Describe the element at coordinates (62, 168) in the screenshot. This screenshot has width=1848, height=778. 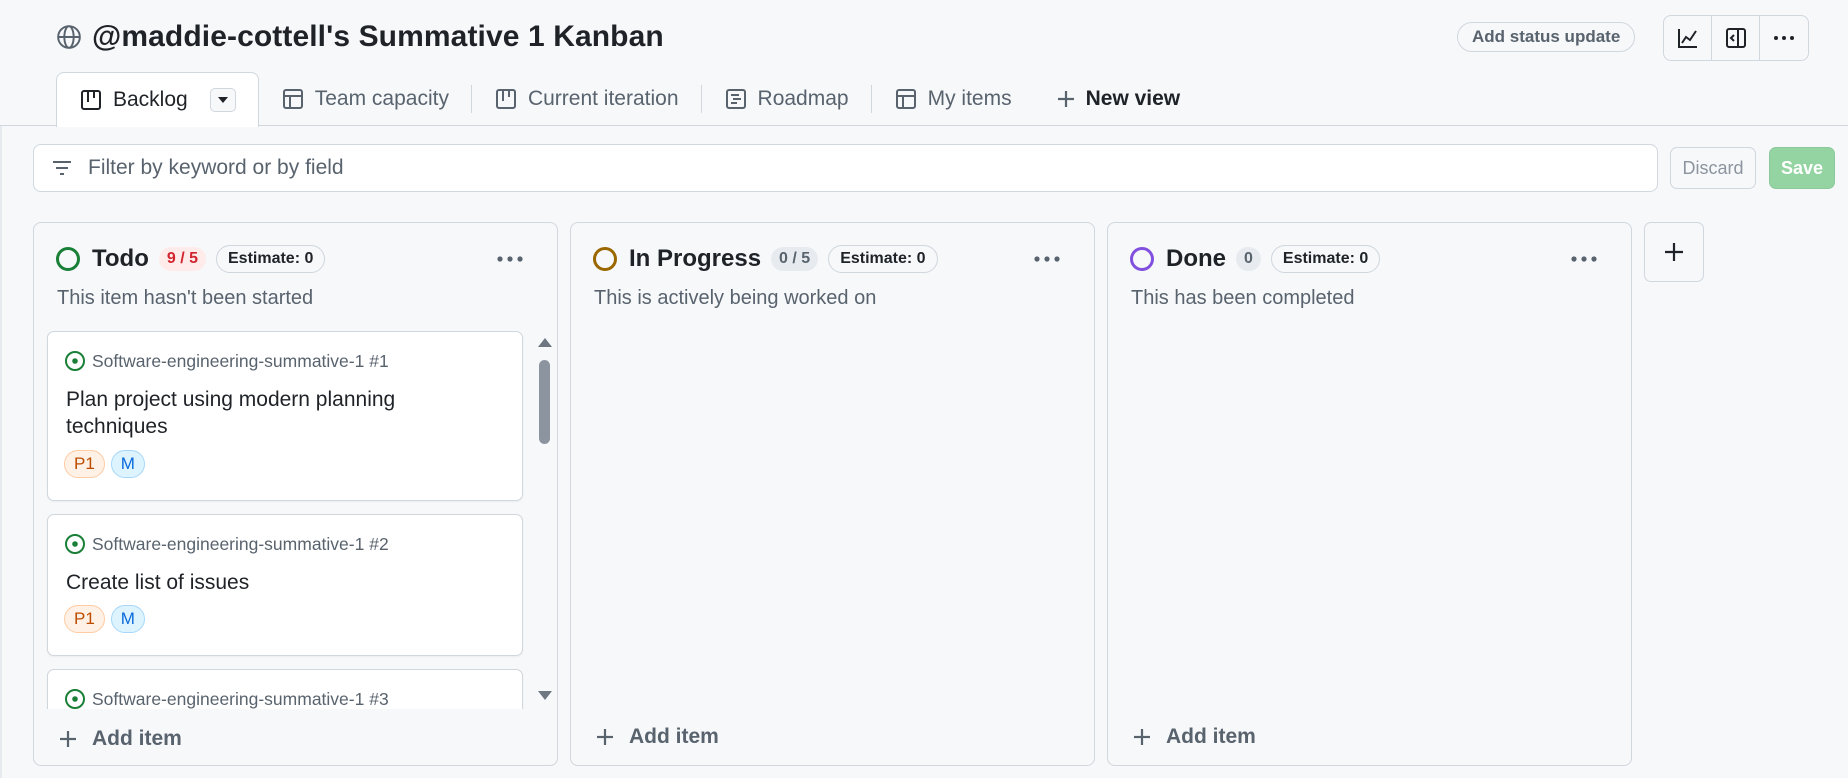
I see `filter-icon` at that location.